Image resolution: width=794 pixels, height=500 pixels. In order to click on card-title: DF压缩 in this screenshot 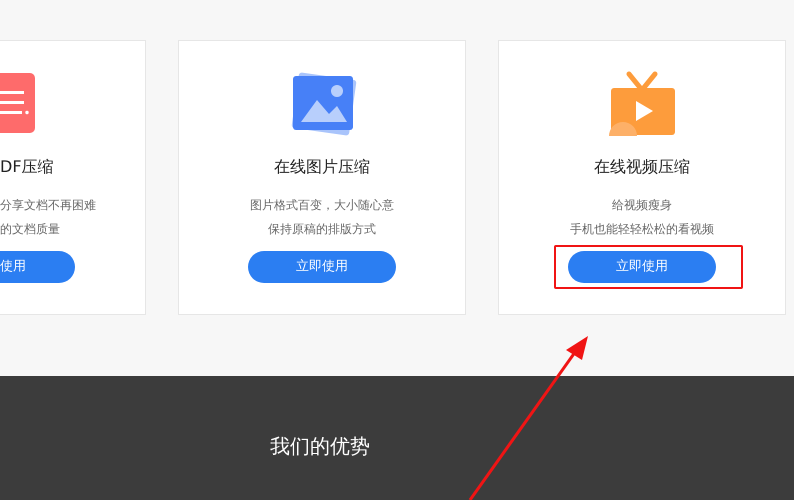, I will do `click(27, 167)`.